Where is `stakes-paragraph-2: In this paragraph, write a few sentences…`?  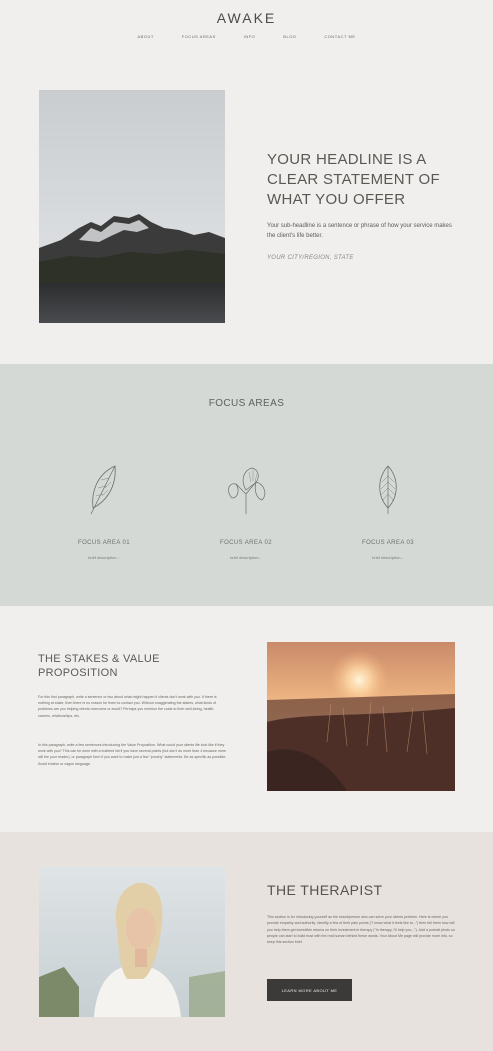
stakes-paragraph-2: In this paragraph, write a few sentences… is located at coordinates (132, 754).